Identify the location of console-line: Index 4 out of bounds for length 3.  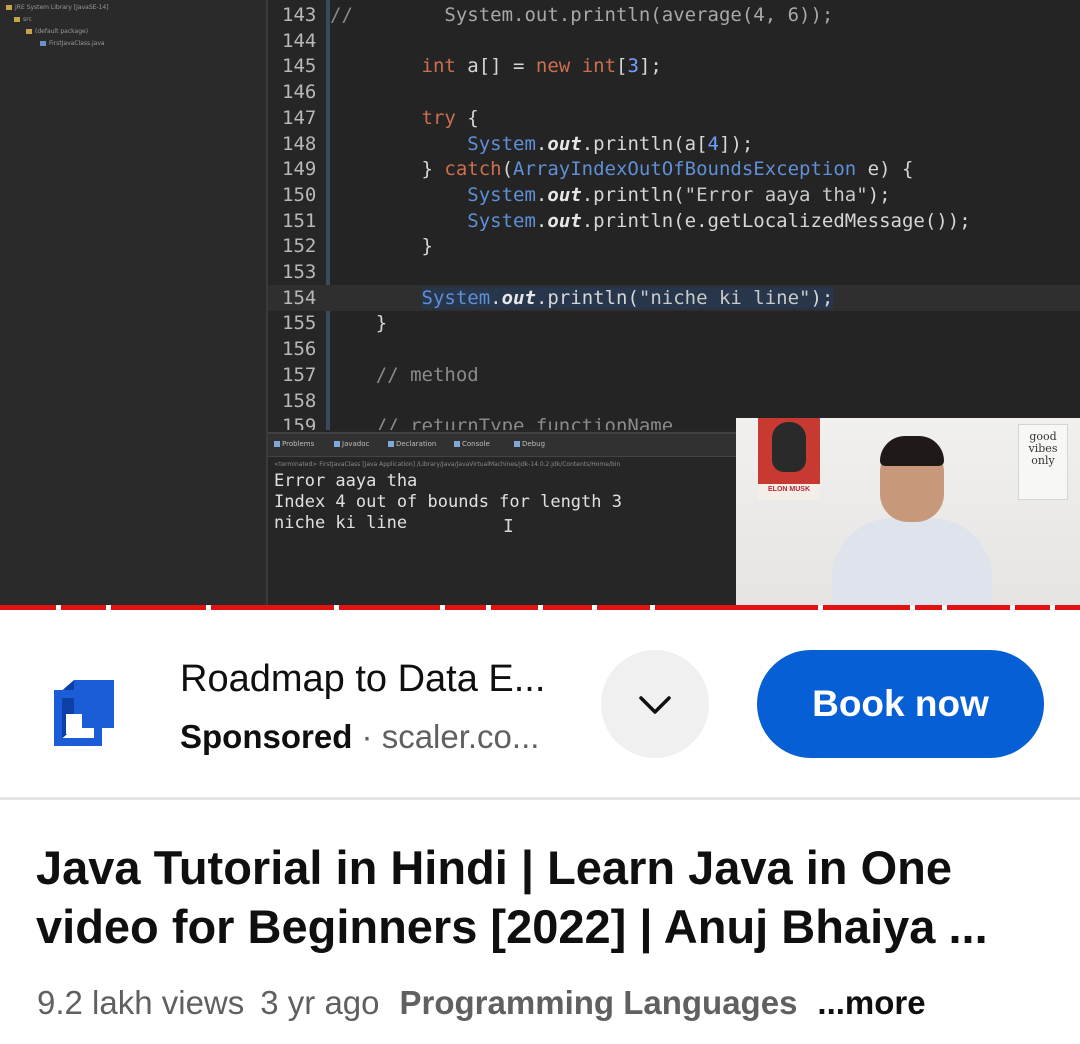
(448, 502).